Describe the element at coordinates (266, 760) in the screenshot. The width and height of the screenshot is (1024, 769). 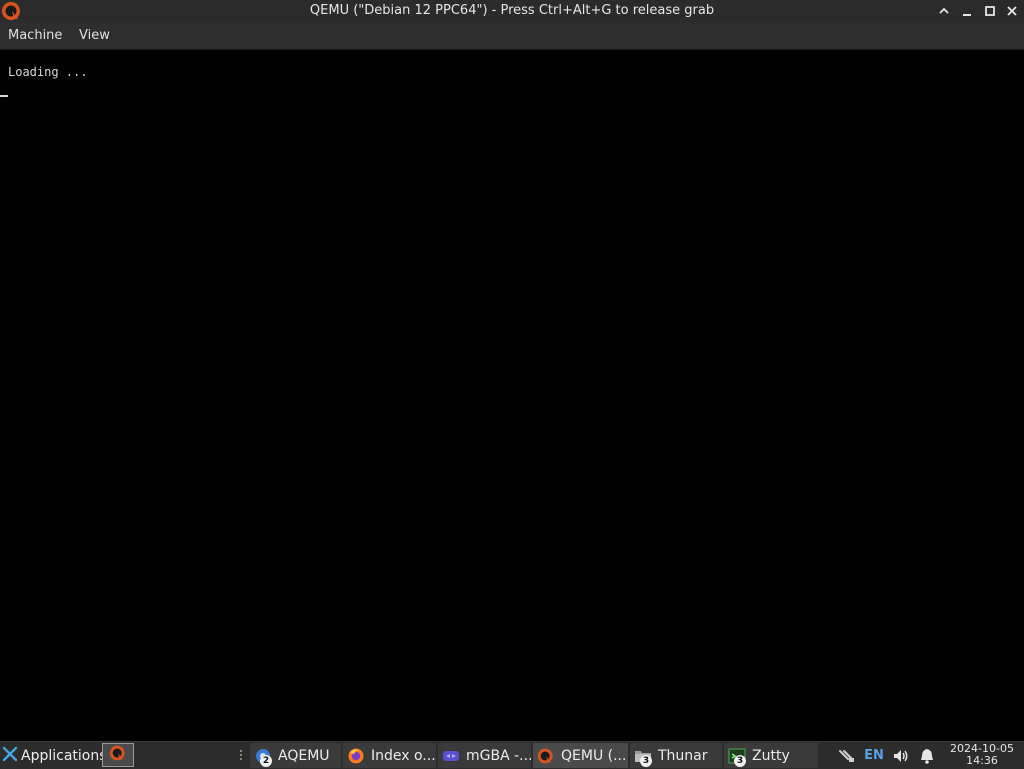
I see `task-count-badge: 2` at that location.